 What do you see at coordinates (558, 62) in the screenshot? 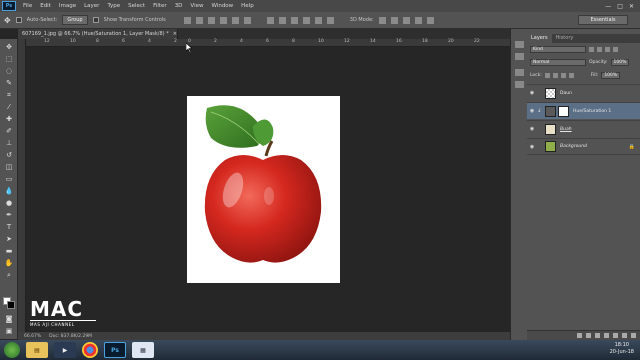
I see `blend-mode-dropdown: Normal` at bounding box center [558, 62].